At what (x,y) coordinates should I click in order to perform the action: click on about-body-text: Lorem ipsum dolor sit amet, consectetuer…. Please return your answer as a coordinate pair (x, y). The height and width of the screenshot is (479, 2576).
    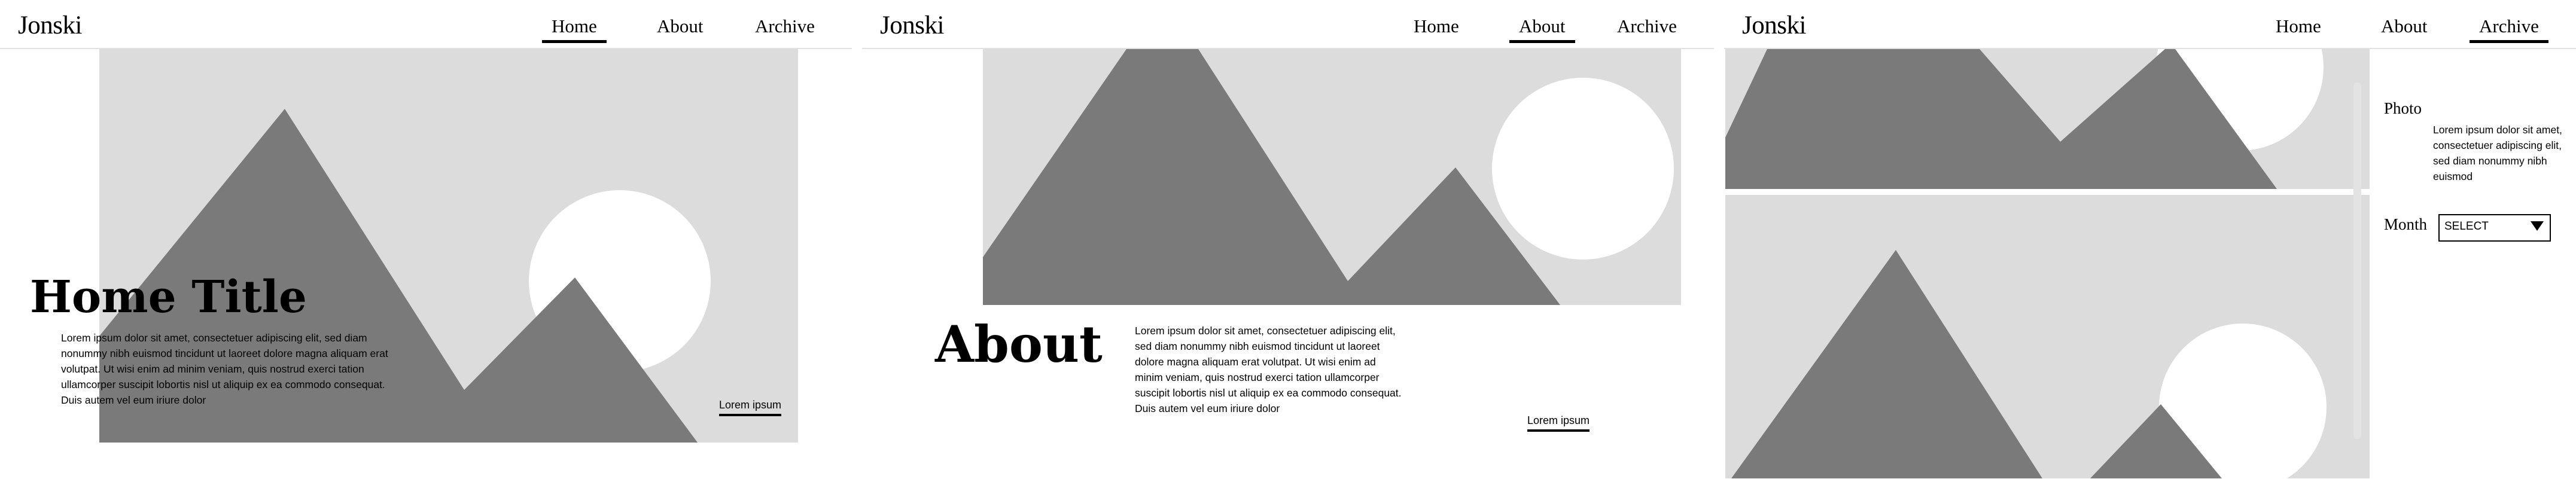
    Looking at the image, I should click on (1268, 369).